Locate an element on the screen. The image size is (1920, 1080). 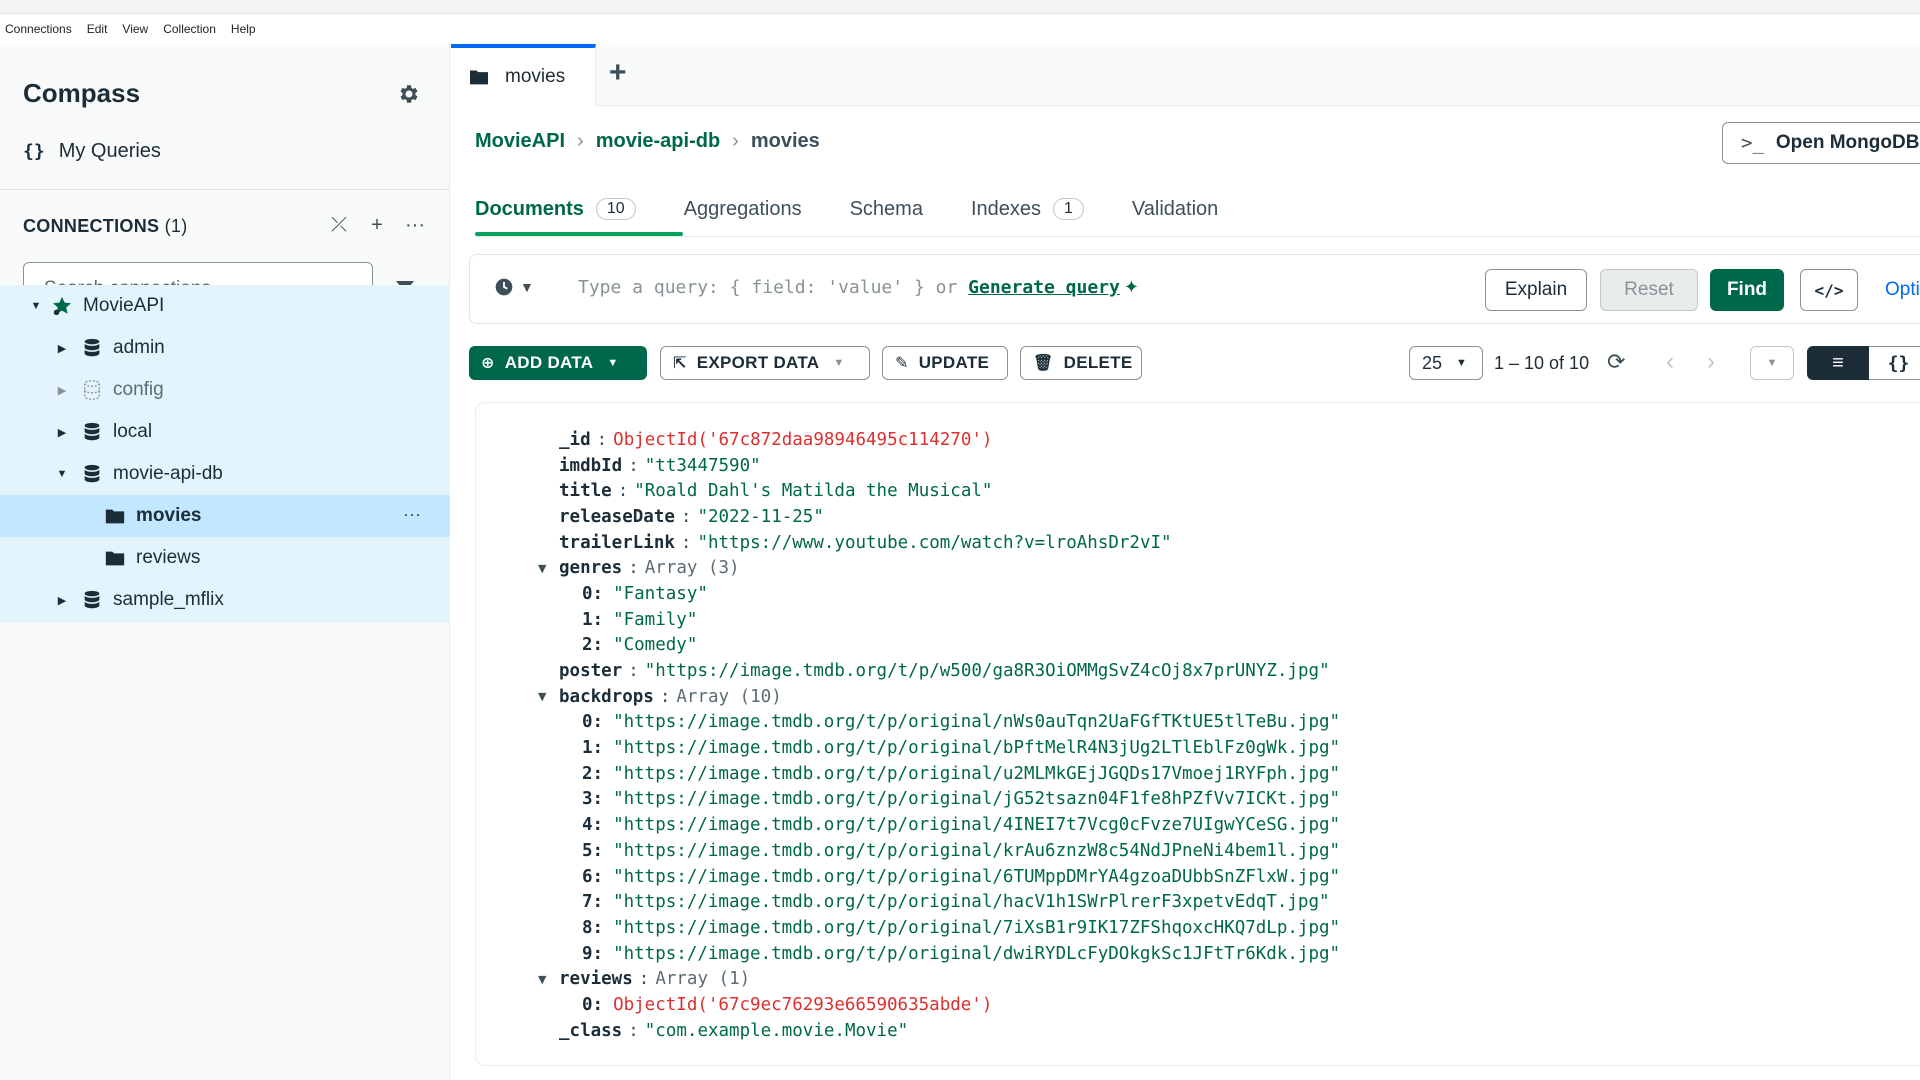
new-tab-button: + is located at coordinates (618, 73).